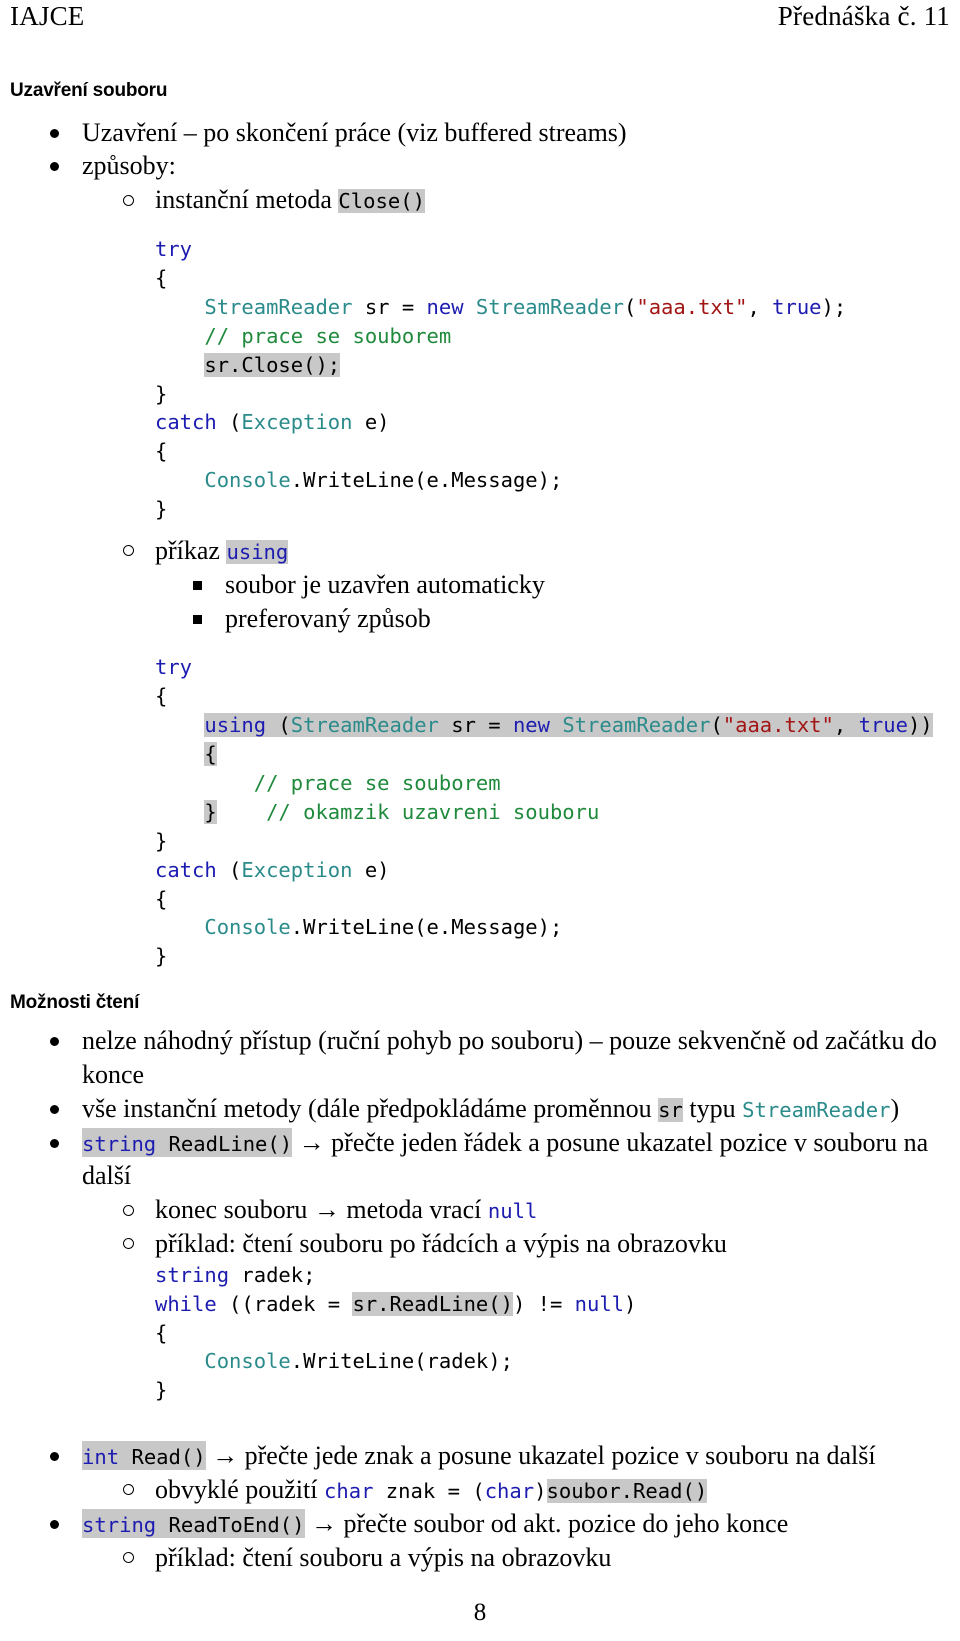 The width and height of the screenshot is (960, 1641). I want to click on page-number: 8, so click(480, 1612).